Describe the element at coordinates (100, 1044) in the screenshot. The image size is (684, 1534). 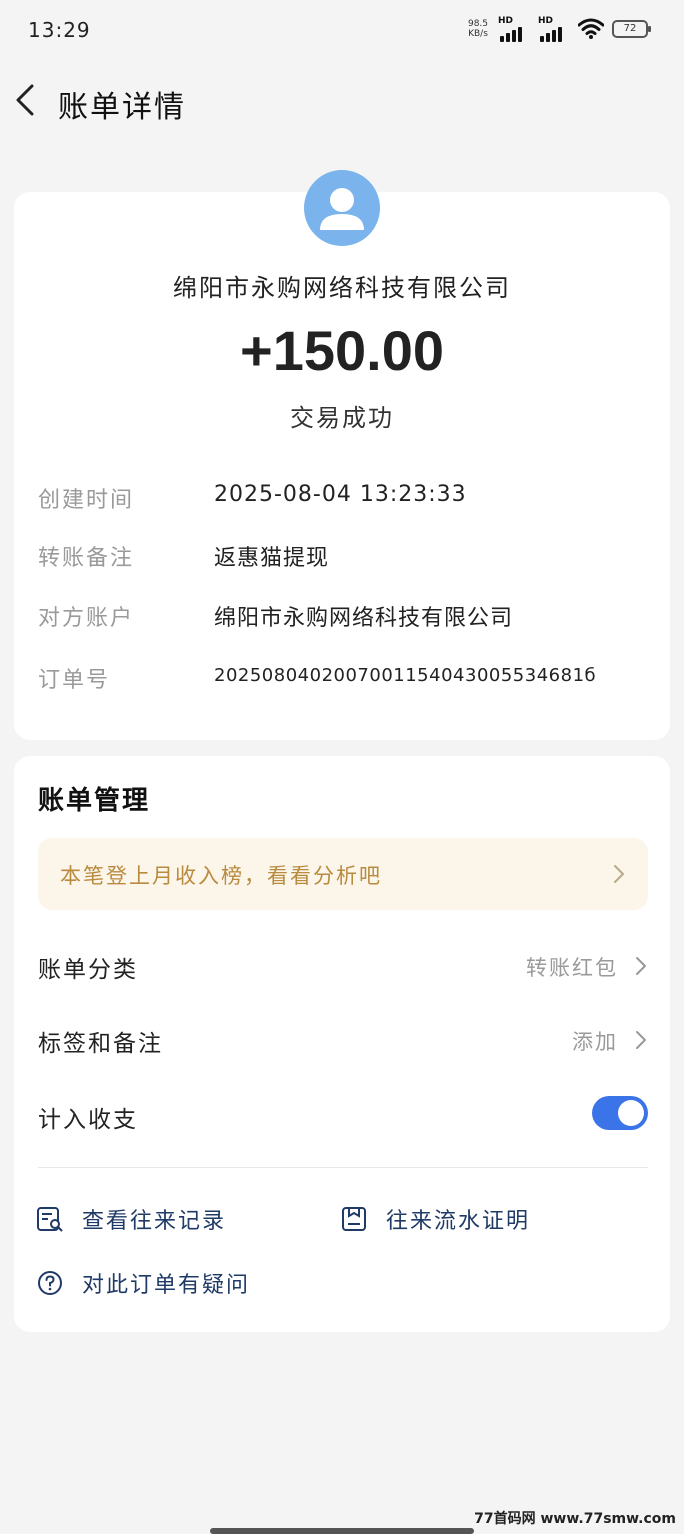
I see `row-label: 标签和备注` at that location.